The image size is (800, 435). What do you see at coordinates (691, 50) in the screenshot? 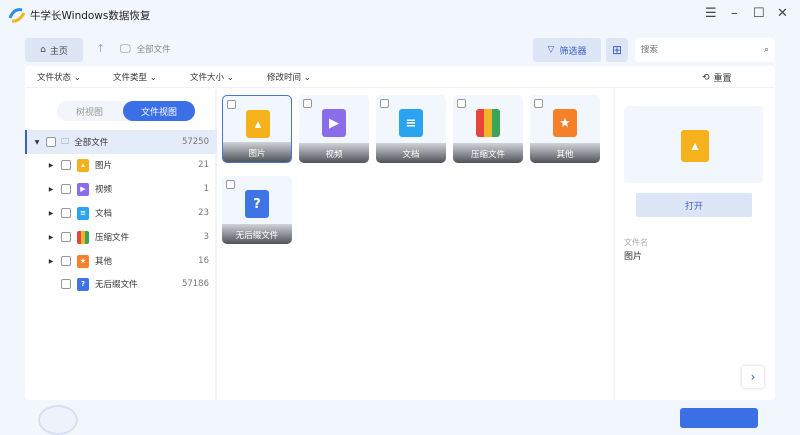
I see `search-input` at bounding box center [691, 50].